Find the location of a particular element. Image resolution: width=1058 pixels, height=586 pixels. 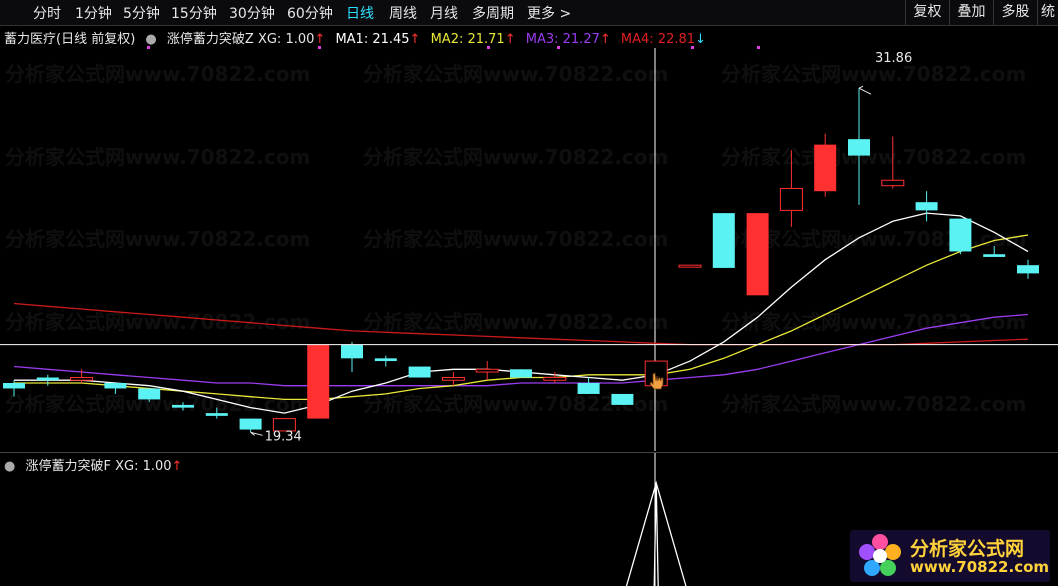

indicator-name: 涨停蓄力突破F is located at coordinates (67, 466).